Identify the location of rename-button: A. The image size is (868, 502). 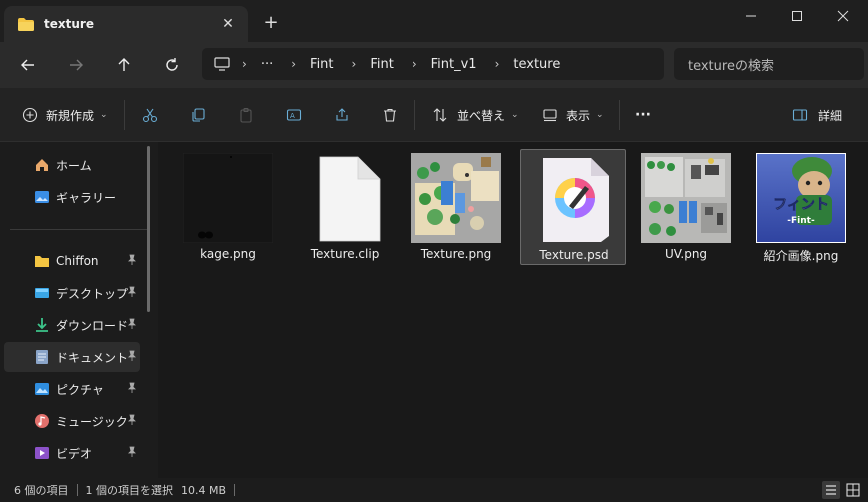
(294, 115).